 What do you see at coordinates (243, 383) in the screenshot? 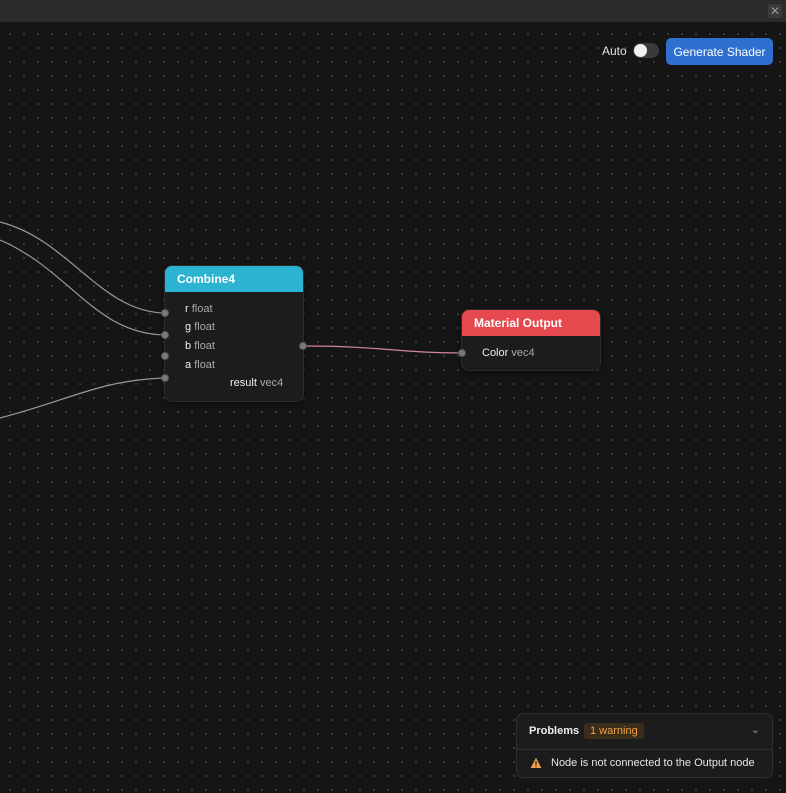
I see `port-name: result` at bounding box center [243, 383].